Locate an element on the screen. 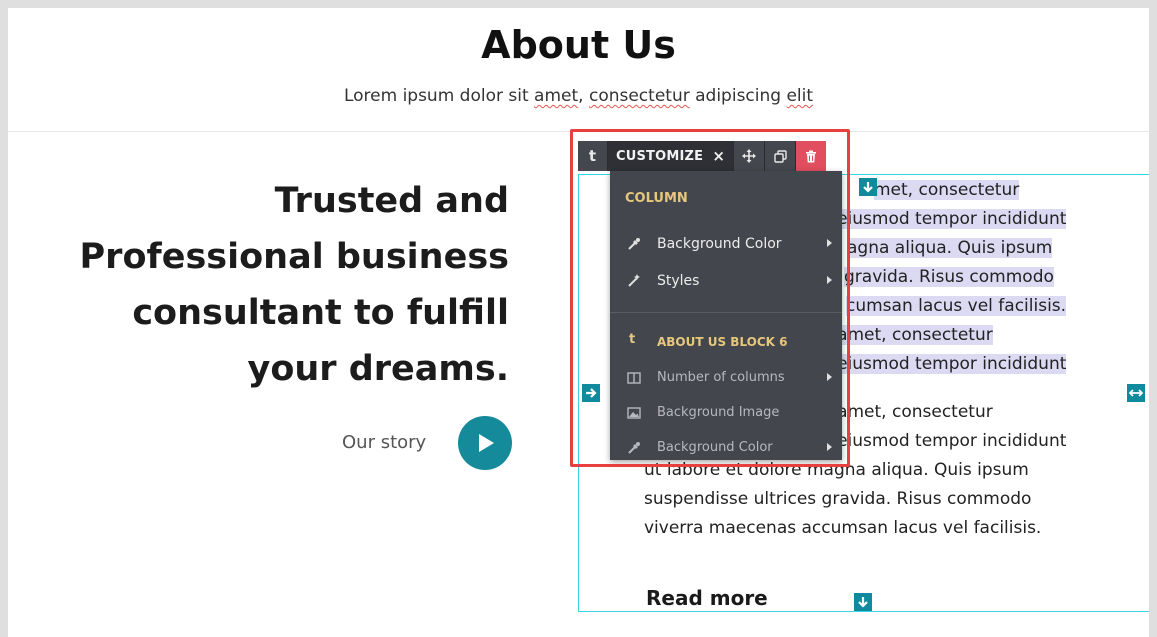  misspelled-word: elit is located at coordinates (800, 96).